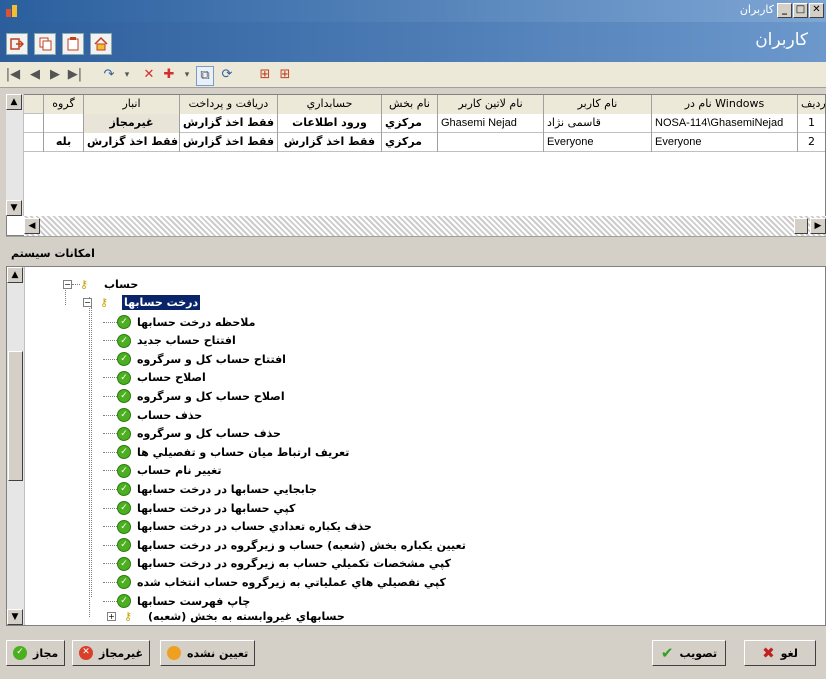  I want to click on tree-node-label: ملاحظه درخت حسابها, so click(196, 322).